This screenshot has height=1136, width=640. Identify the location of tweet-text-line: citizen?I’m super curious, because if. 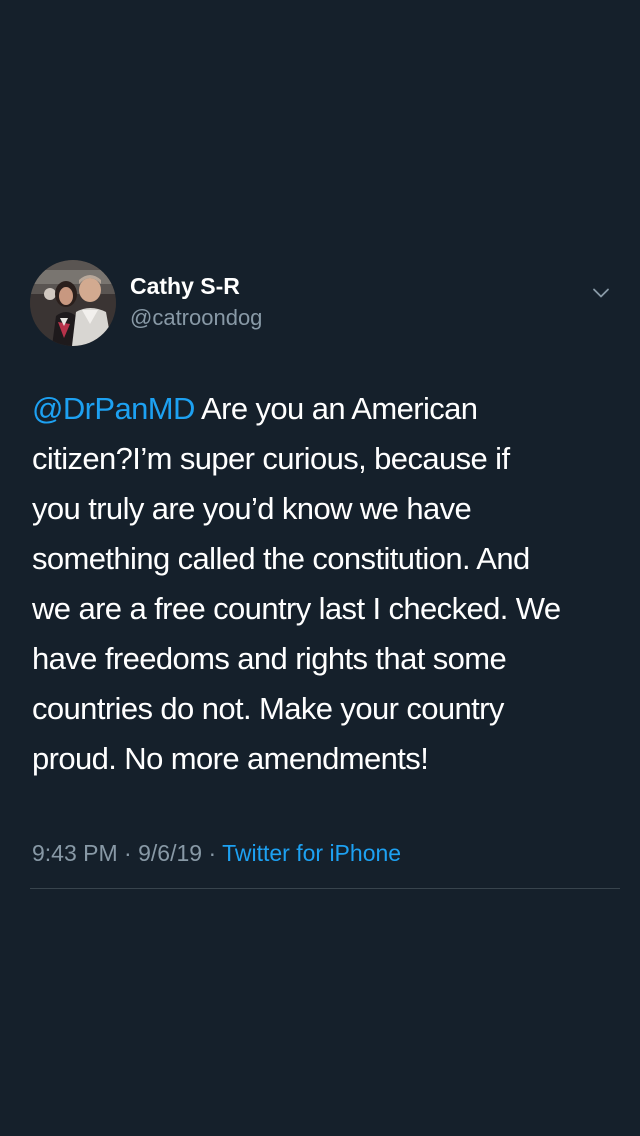
(271, 458).